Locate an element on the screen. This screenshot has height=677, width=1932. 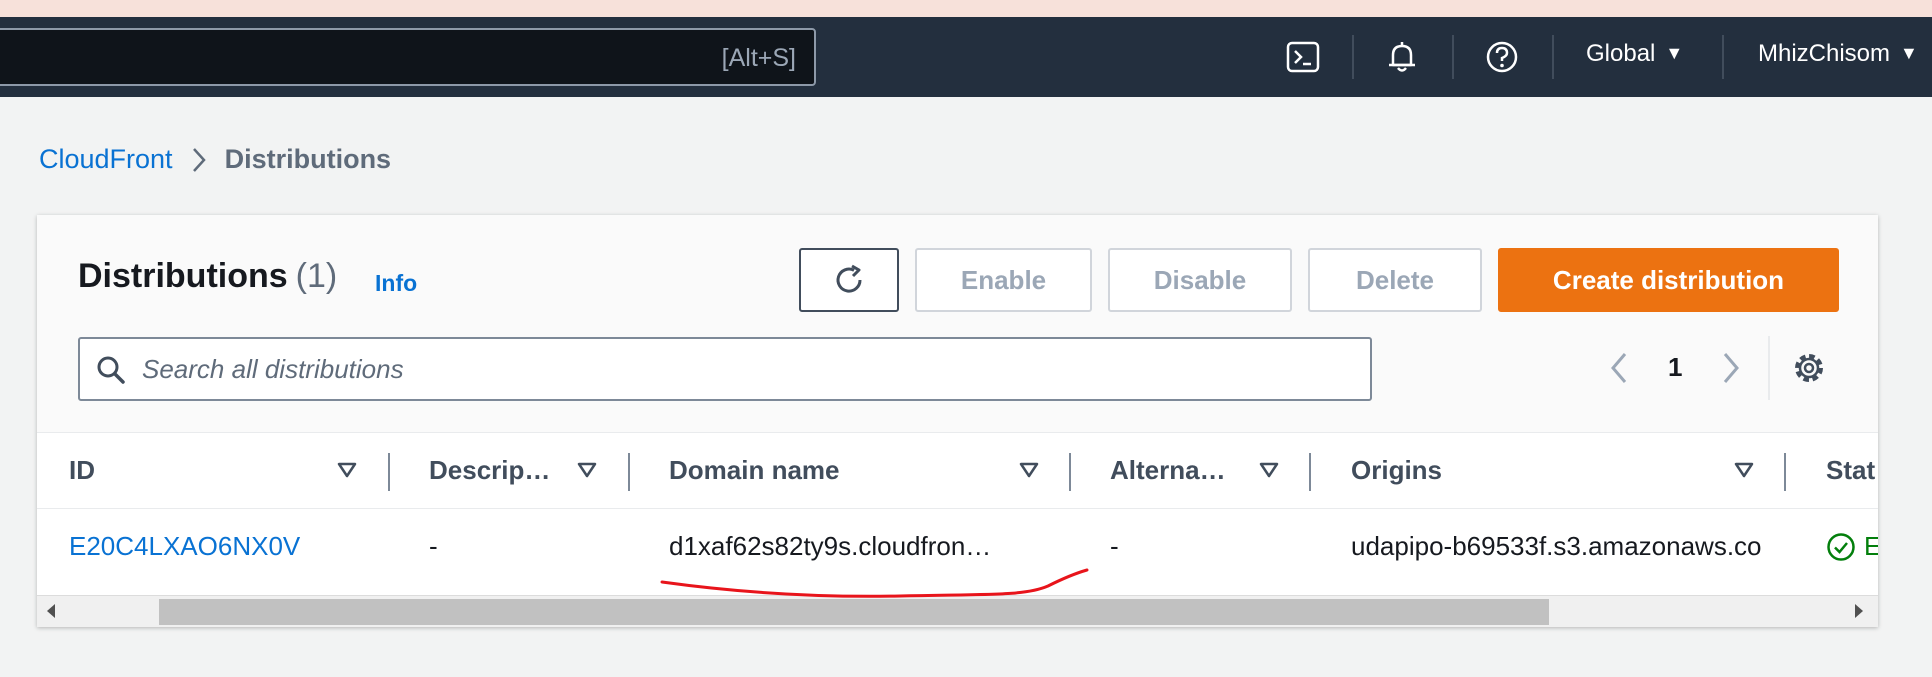
account-menu: MhizChisom ▼ is located at coordinates (1838, 54).